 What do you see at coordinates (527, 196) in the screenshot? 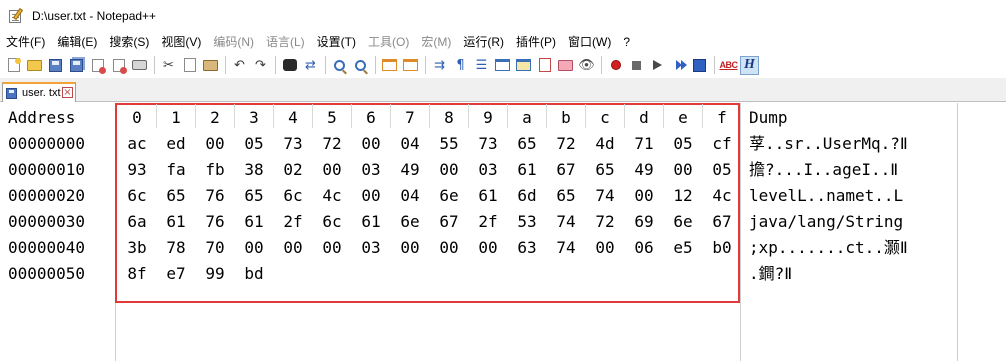
I see `hex-byte: 6d` at bounding box center [527, 196].